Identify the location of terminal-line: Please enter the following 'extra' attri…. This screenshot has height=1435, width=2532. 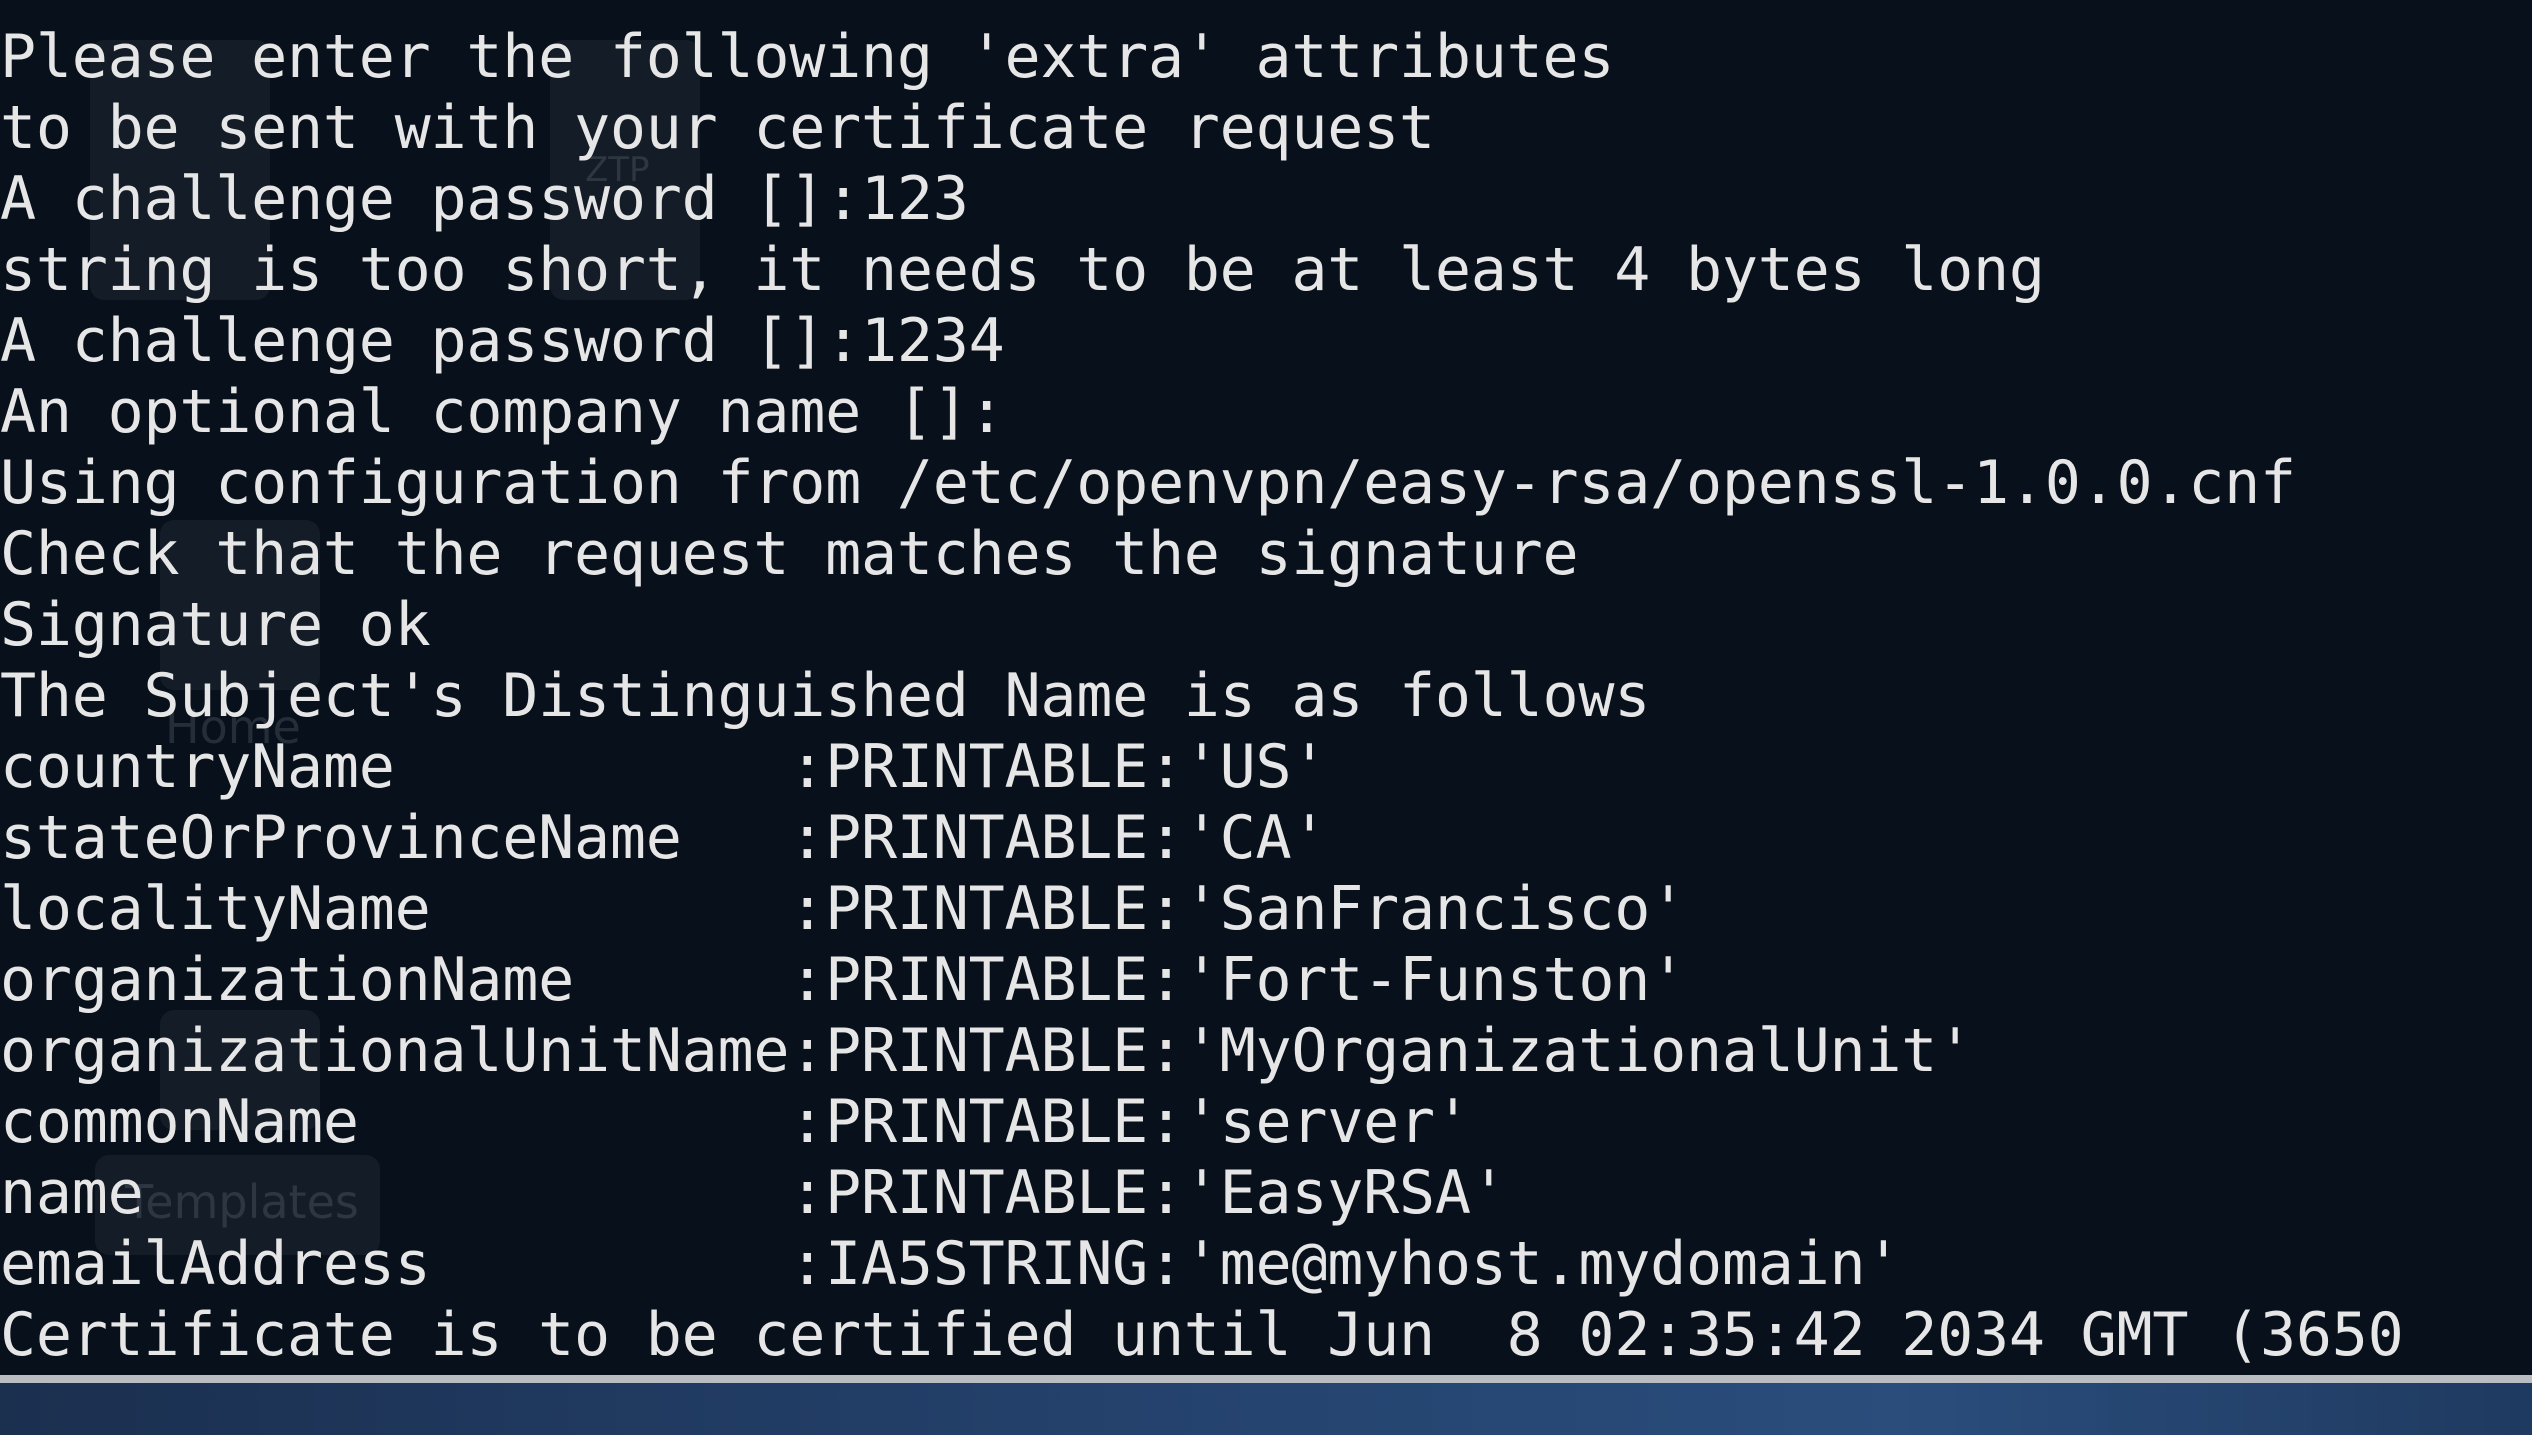
(807, 57).